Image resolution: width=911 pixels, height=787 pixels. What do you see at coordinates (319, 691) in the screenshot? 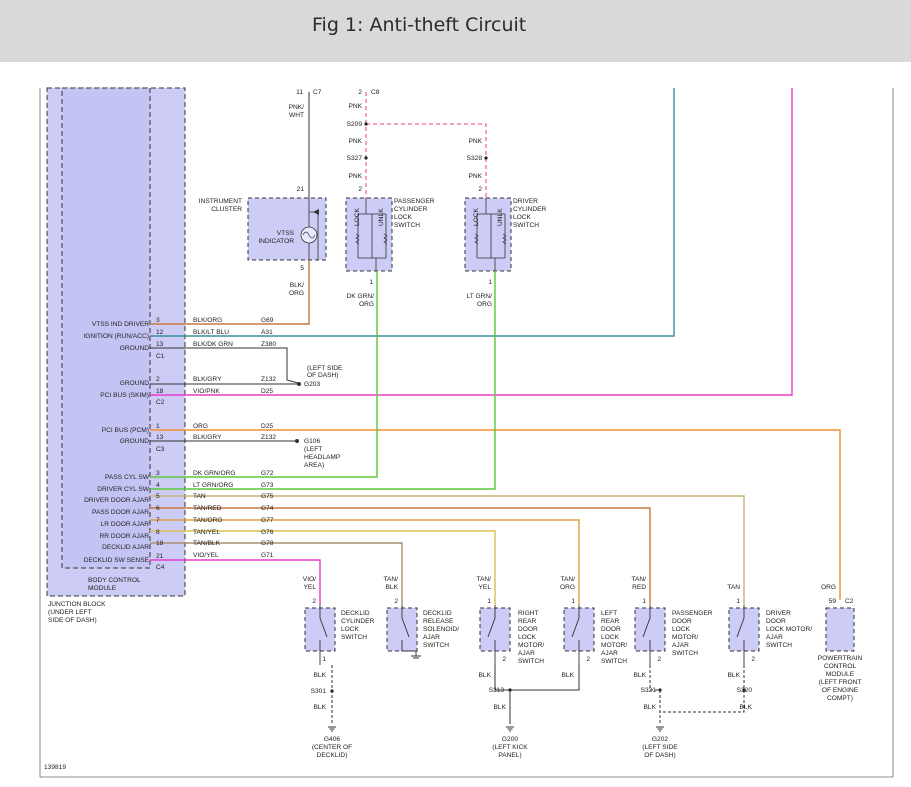
I see `svg-text: S301` at bounding box center [319, 691].